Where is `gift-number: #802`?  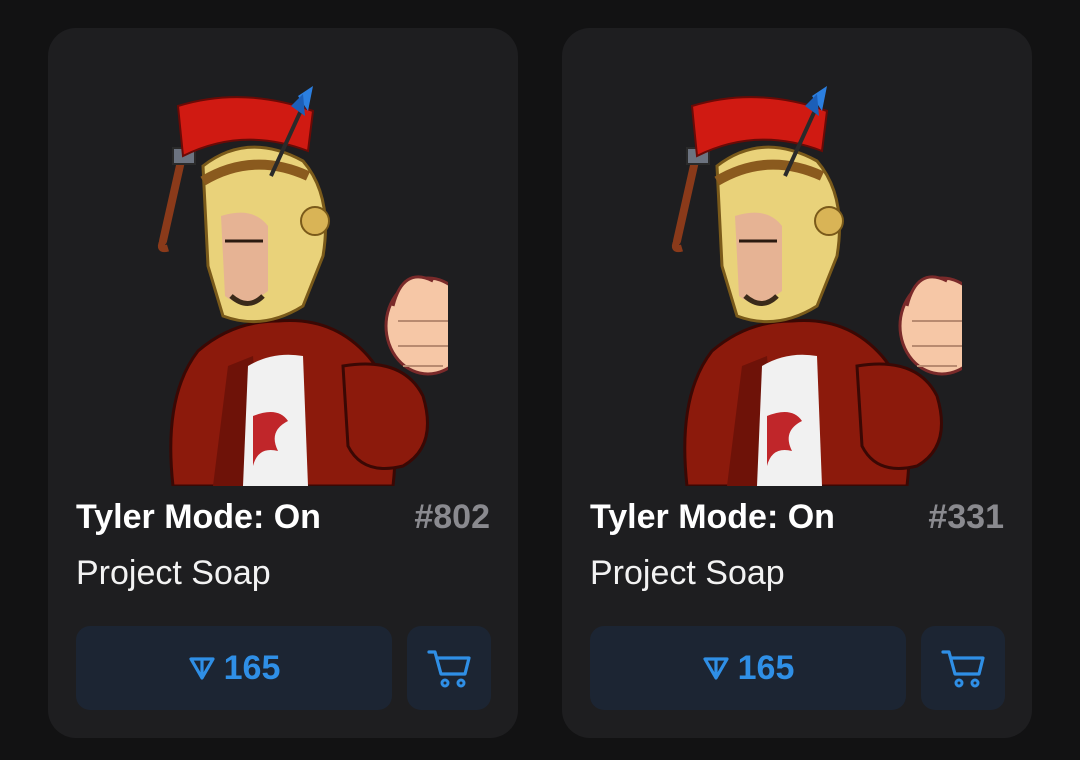
gift-number: #802 is located at coordinates (452, 517).